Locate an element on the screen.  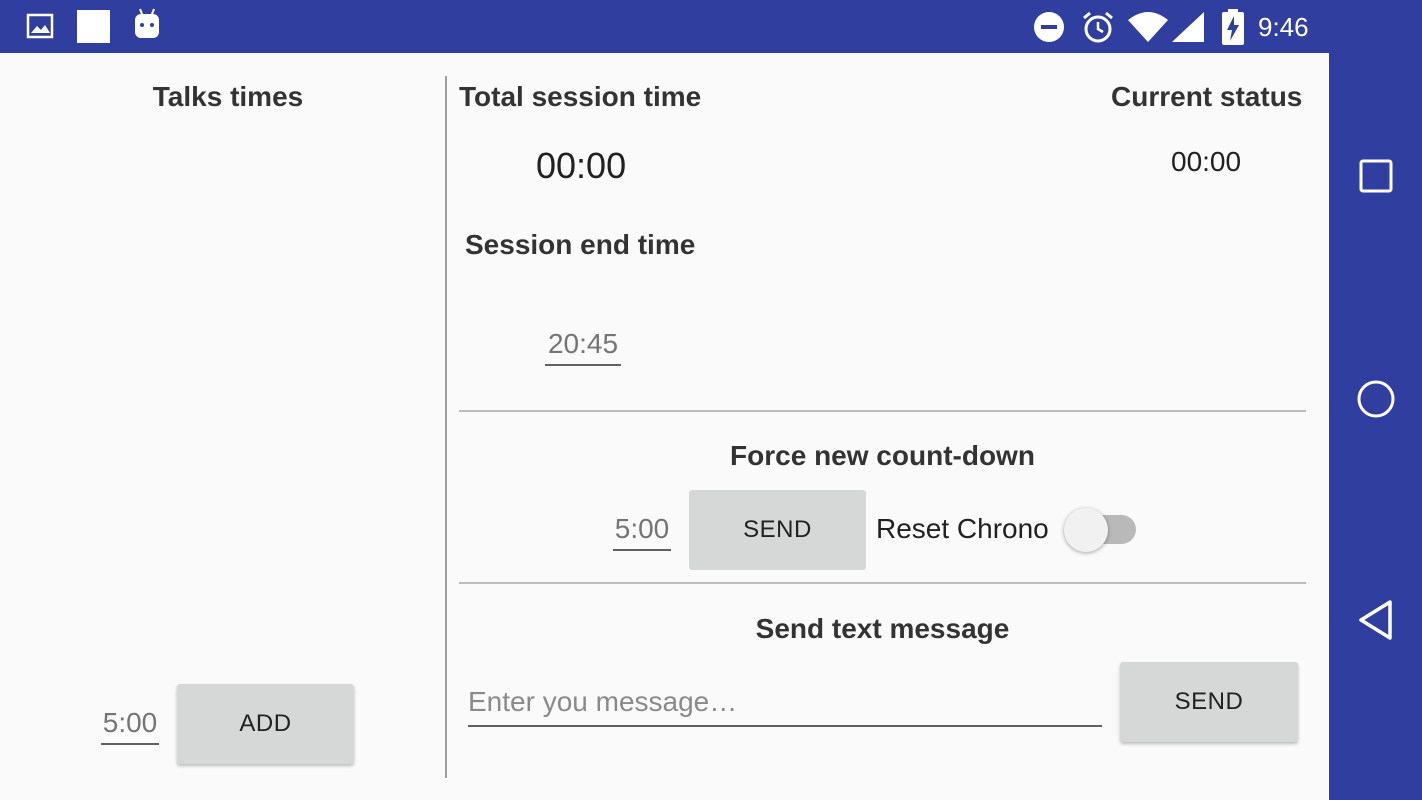
battery-charging-icon is located at coordinates (1233, 29).